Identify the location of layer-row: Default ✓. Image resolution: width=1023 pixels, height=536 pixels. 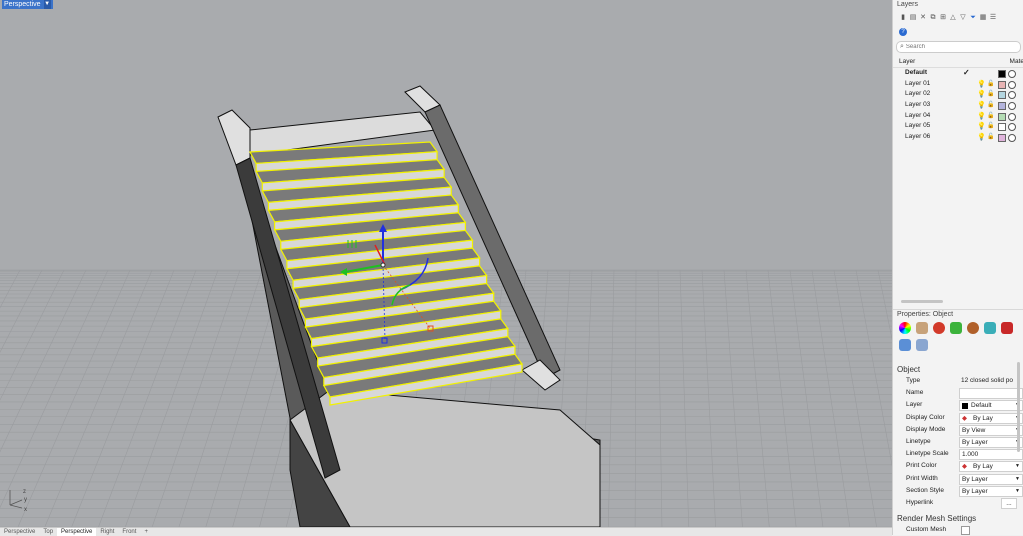
(958, 73).